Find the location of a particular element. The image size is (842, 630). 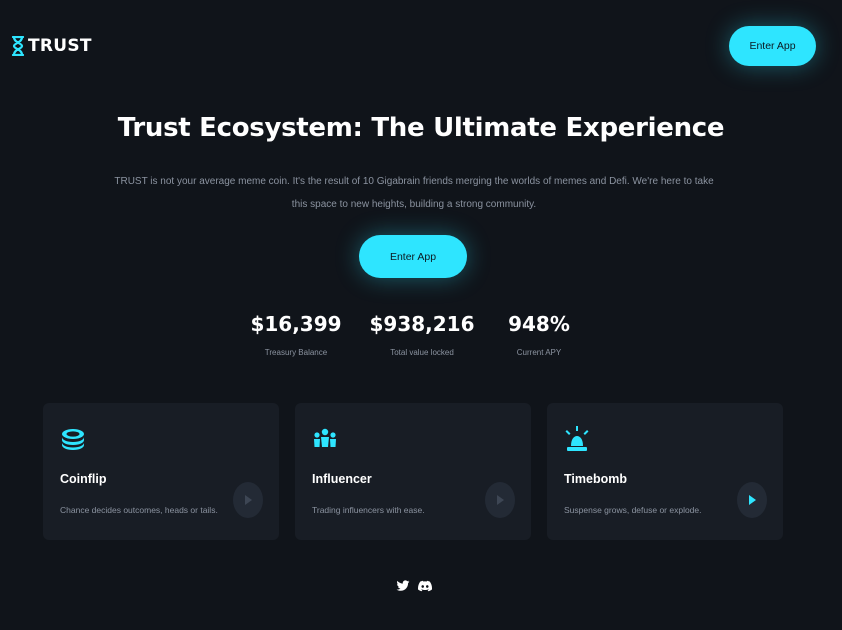

brand-logo: TRUST is located at coordinates (51, 46).